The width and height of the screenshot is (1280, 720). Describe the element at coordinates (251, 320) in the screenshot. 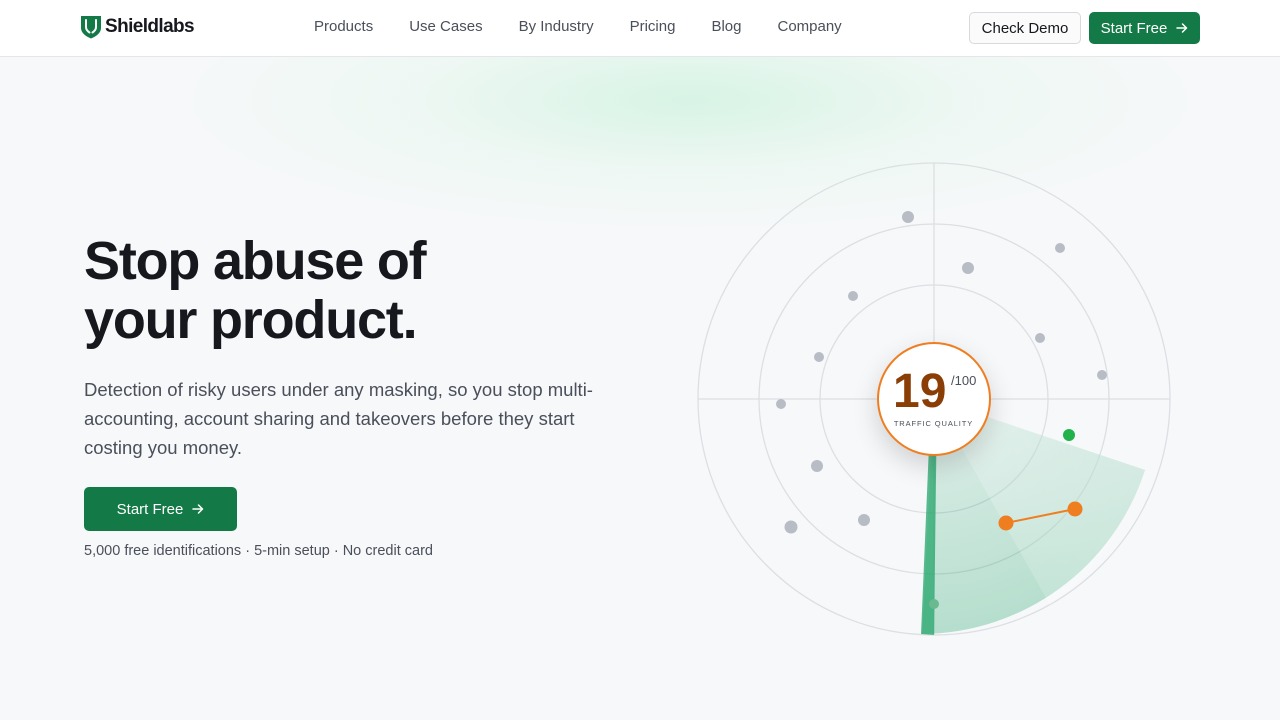

I see `hero-title-line-2: your product.` at that location.